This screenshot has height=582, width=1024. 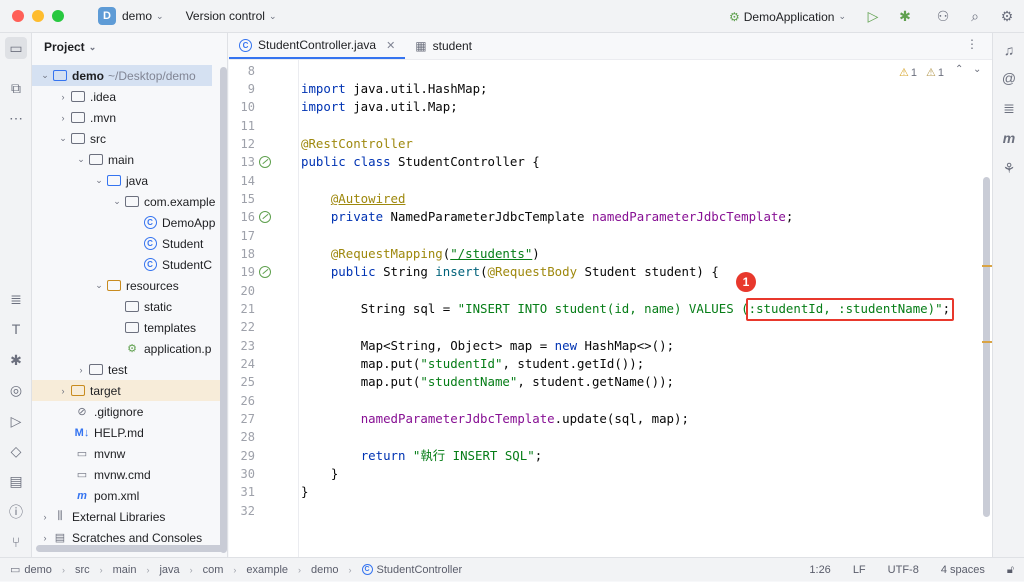 What do you see at coordinates (129, 180) in the screenshot?
I see `tree-item-java: ⌄ java` at bounding box center [129, 180].